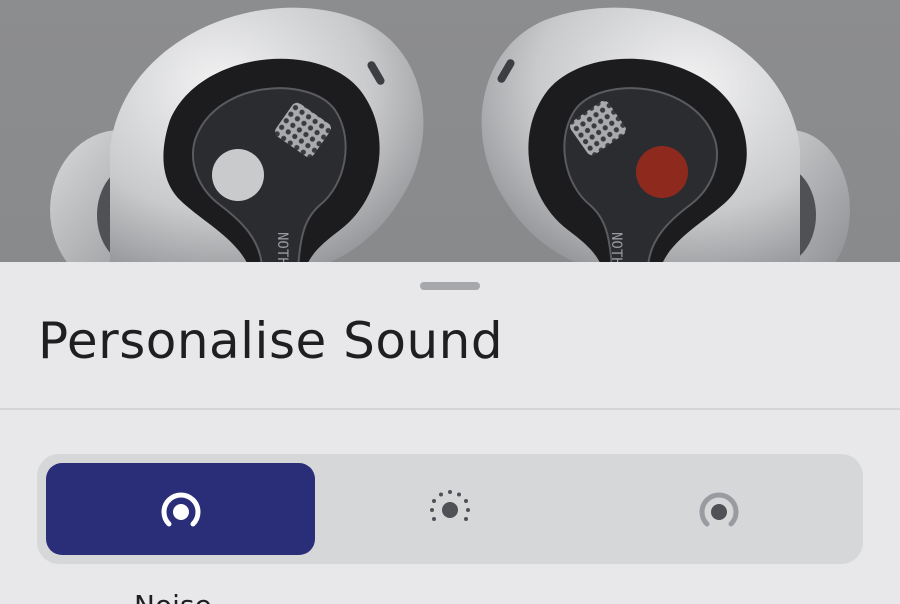  What do you see at coordinates (450, 286) in the screenshot?
I see `sheet-drag-handle` at bounding box center [450, 286].